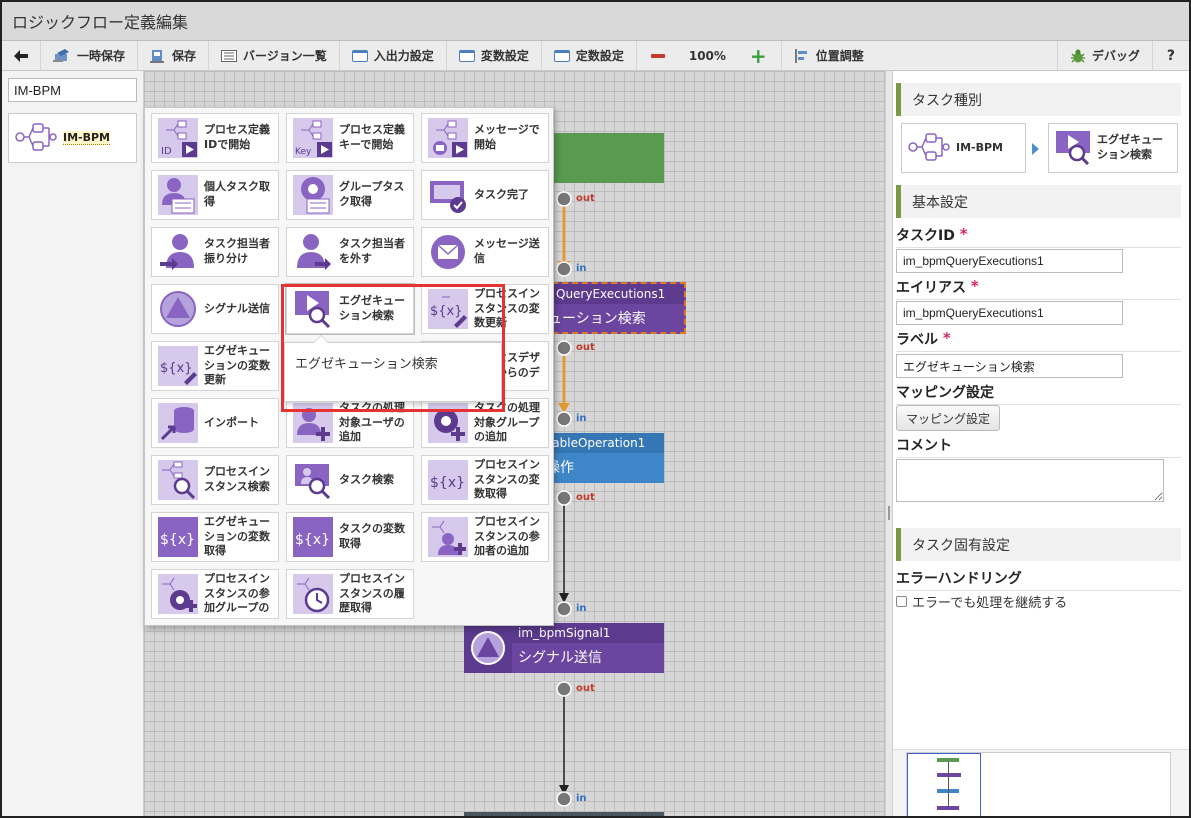 The image size is (1191, 818). I want to click on add-participant-icon, so click(448, 537).